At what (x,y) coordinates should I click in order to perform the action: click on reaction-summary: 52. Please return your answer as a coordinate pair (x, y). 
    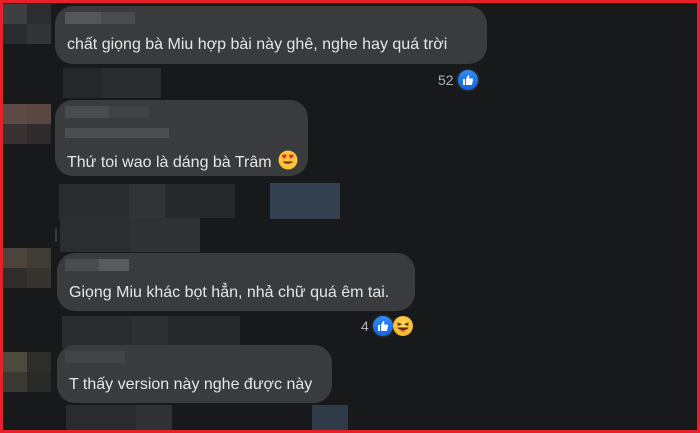
    Looking at the image, I should click on (459, 80).